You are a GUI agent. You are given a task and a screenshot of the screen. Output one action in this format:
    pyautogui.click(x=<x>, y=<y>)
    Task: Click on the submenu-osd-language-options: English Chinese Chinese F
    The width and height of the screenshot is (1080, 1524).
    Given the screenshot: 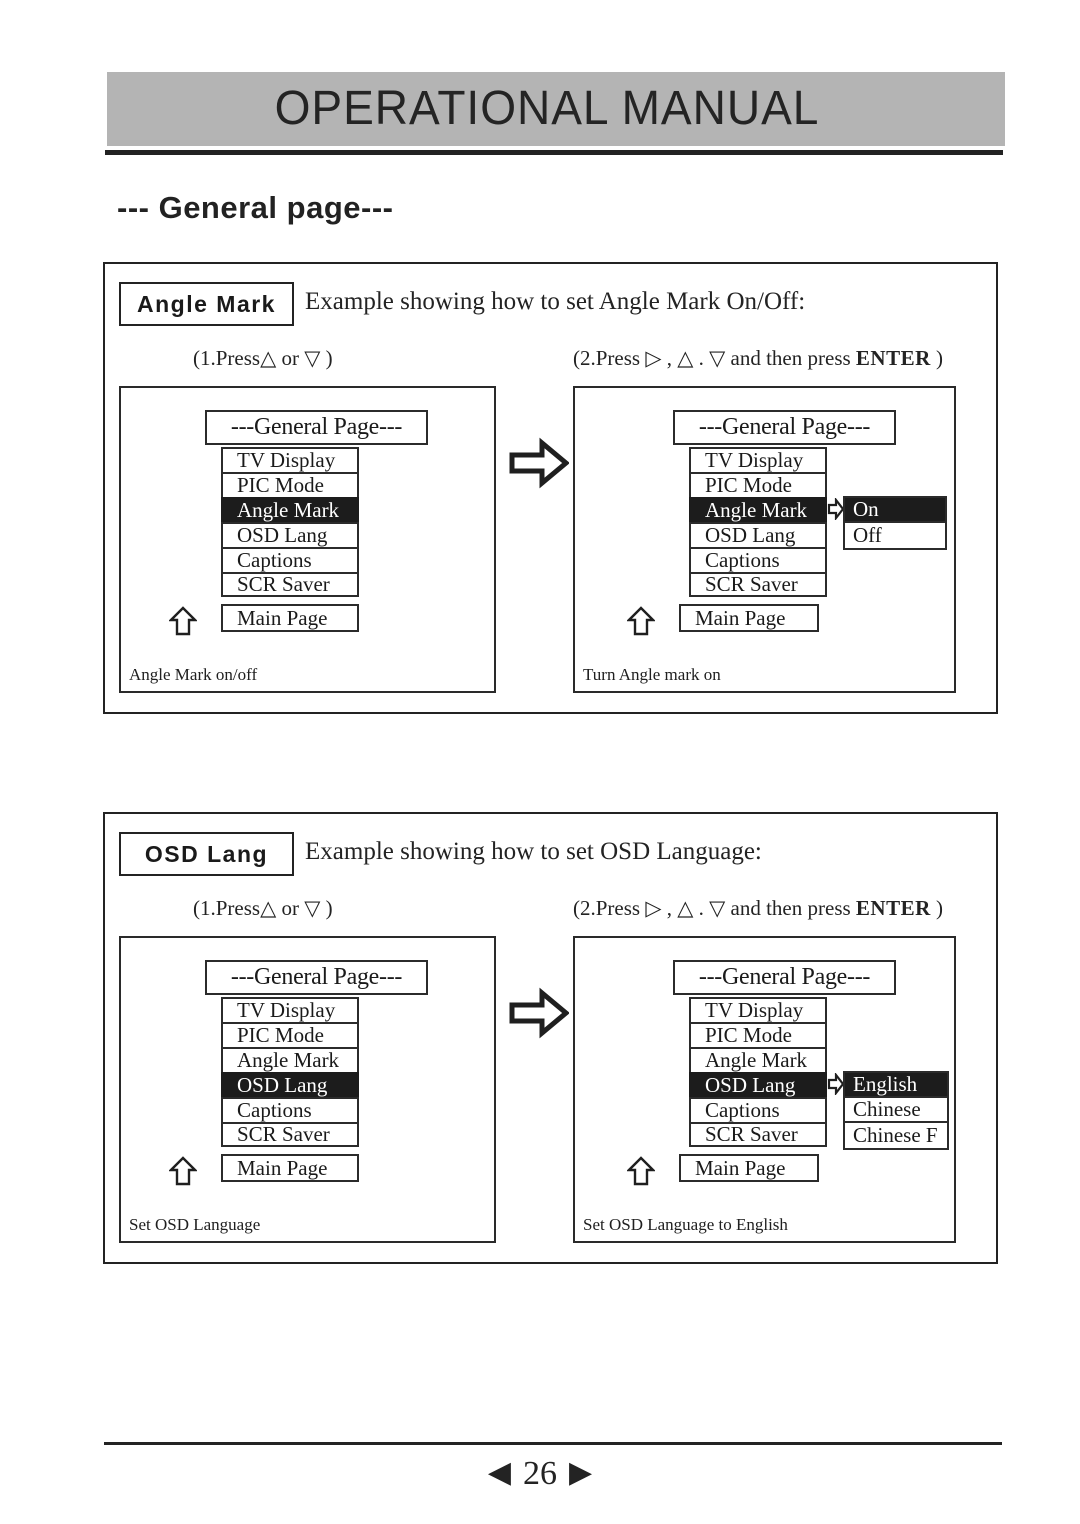 What is the action you would take?
    pyautogui.click(x=896, y=1110)
    